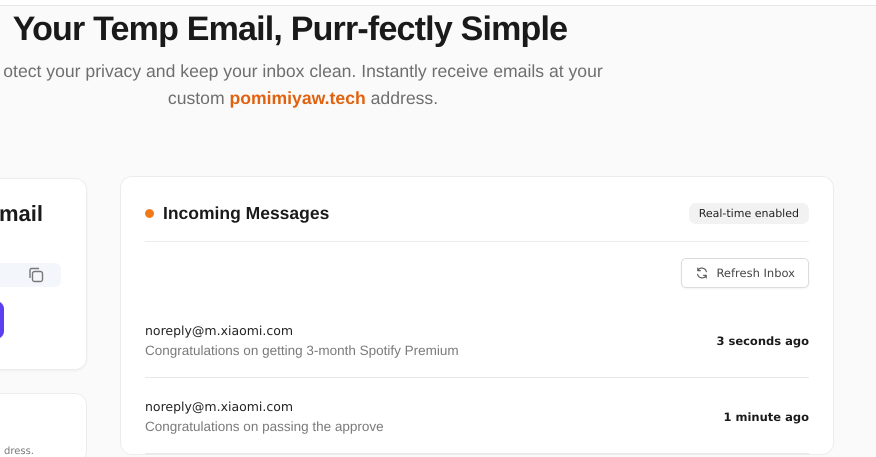 The width and height of the screenshot is (876, 457). What do you see at coordinates (745, 273) in the screenshot?
I see `refresh-button: Refresh Inbox` at bounding box center [745, 273].